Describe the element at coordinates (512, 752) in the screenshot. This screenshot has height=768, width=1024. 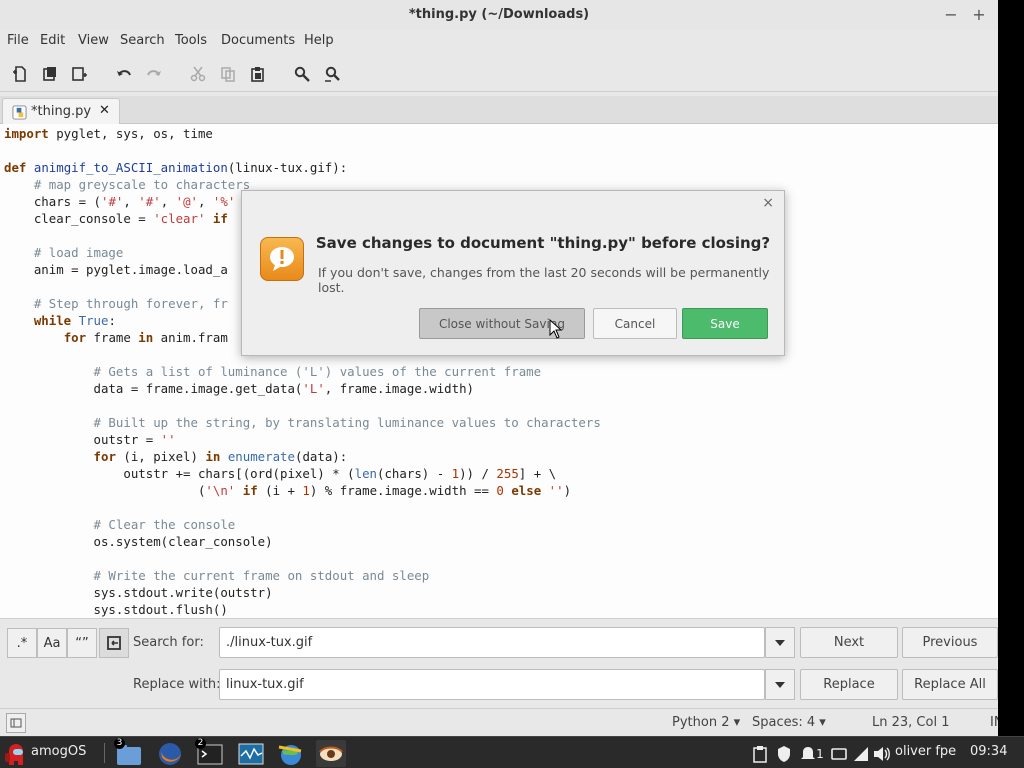
I see `taskbar: amogOS 3 2 1 oliver fpe 09:34` at that location.